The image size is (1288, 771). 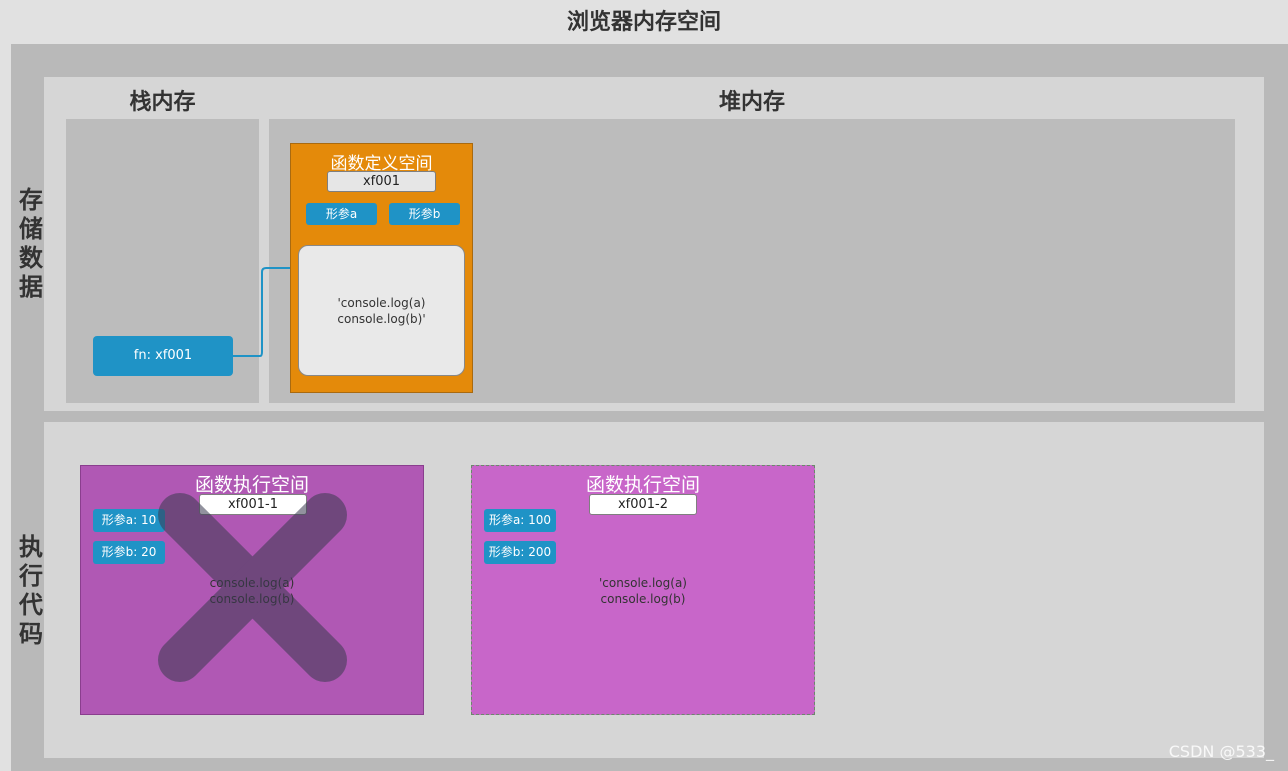 What do you see at coordinates (381, 311) in the screenshot?
I see `func-def-code: 'console.log(a) console.log(b)'` at bounding box center [381, 311].